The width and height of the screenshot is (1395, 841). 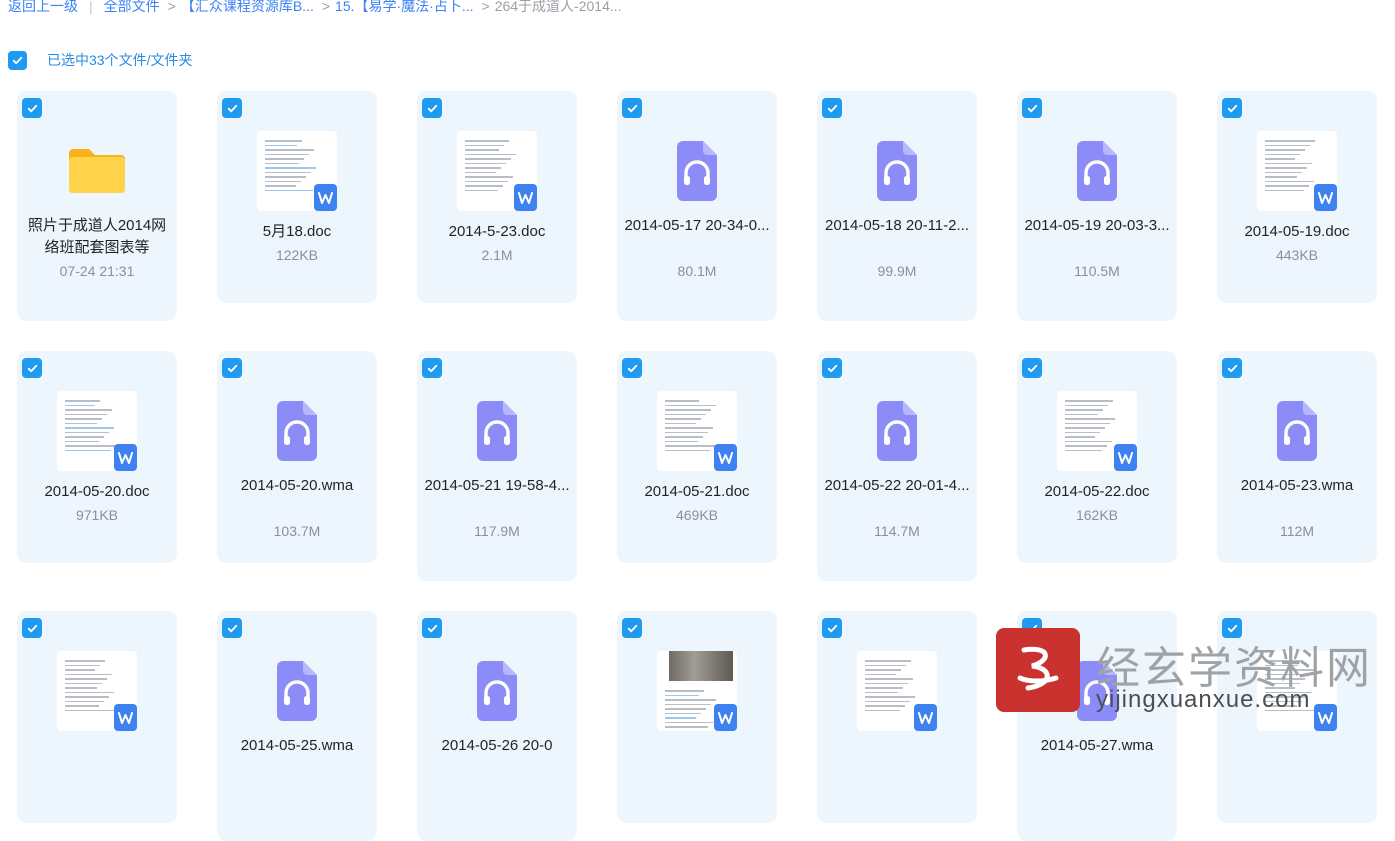 I want to click on watermark-seal-icon, so click(x=1038, y=670).